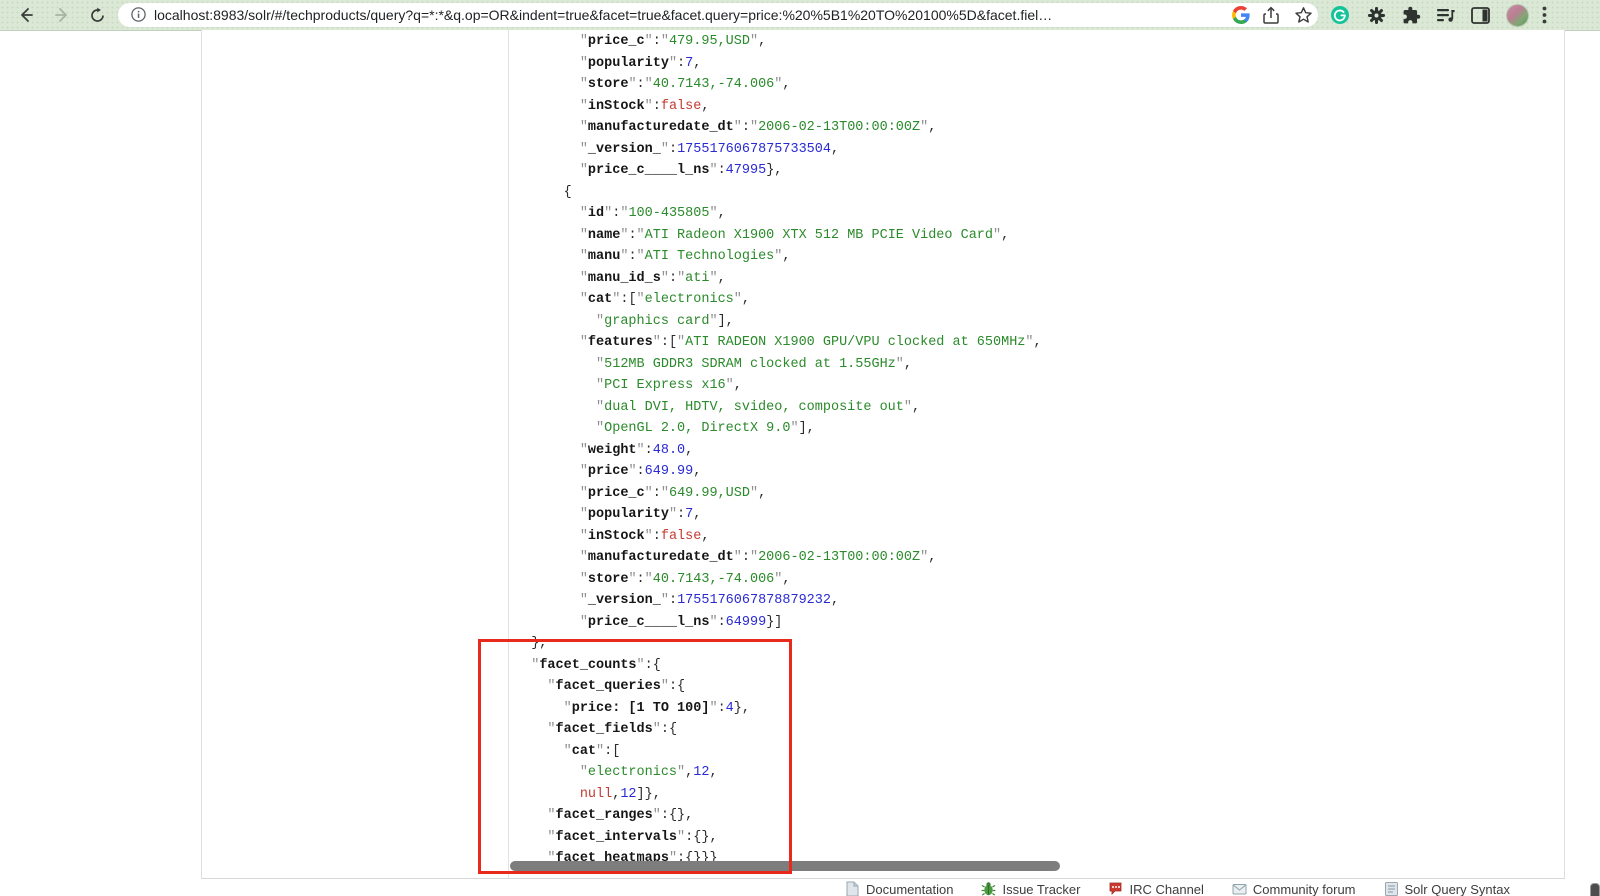 This screenshot has height=896, width=1600. Describe the element at coordinates (26, 15) in the screenshot. I see `back-icon` at that location.